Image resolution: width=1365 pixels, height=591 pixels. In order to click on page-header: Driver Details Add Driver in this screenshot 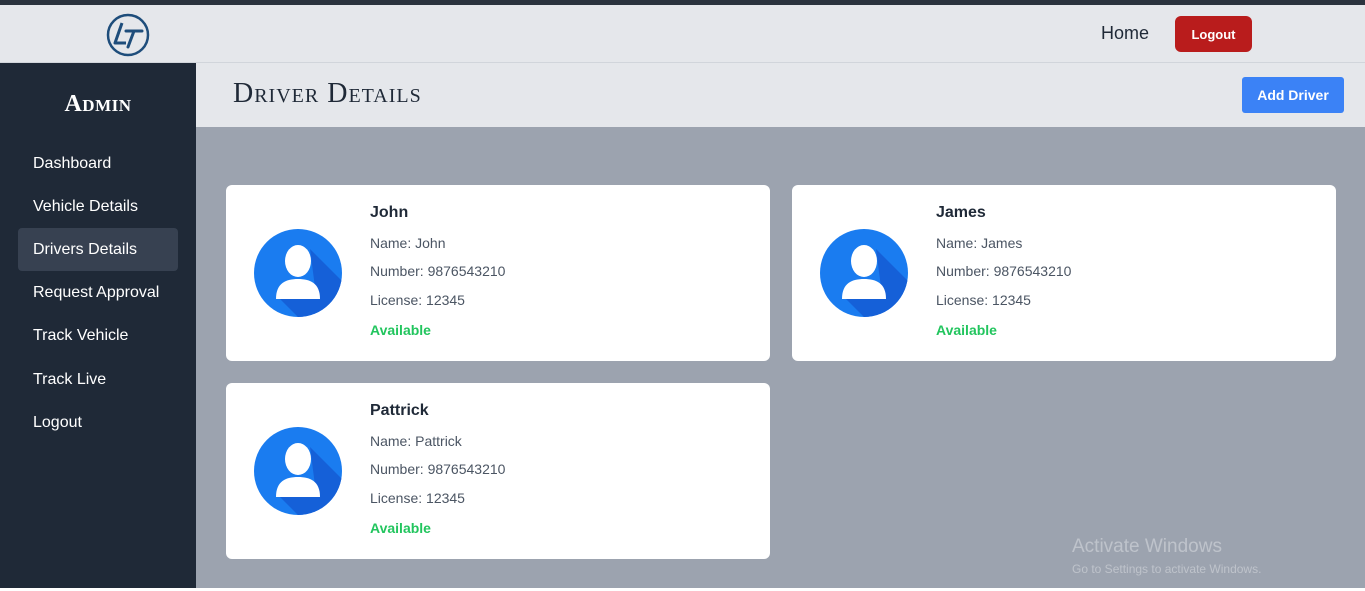, I will do `click(780, 95)`.